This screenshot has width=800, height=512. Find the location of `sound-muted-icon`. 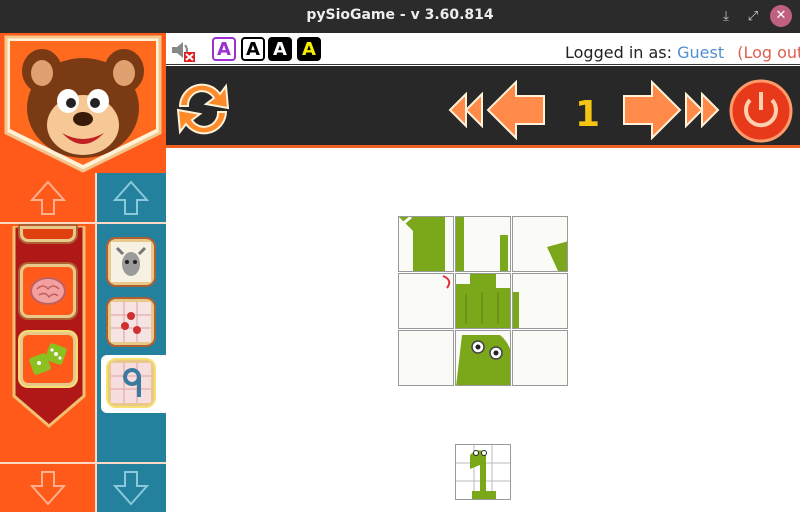

sound-muted-icon is located at coordinates (183, 51).